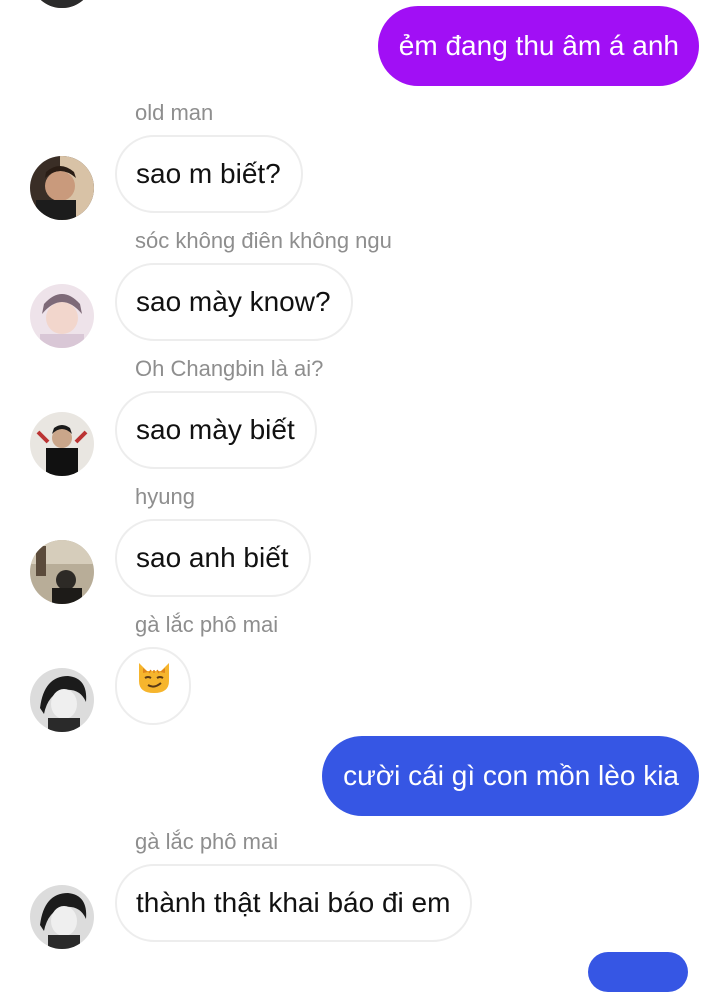  I want to click on smirking-cat-emoji, so click(154, 686).